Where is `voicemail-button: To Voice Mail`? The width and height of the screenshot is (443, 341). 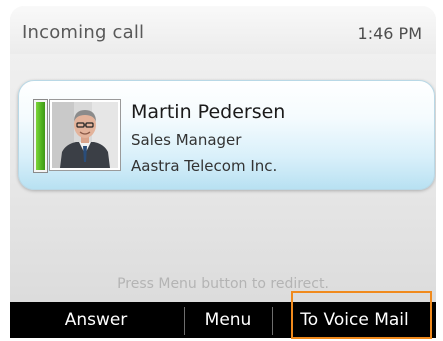 voicemail-button: To Voice Mail is located at coordinates (354, 320).